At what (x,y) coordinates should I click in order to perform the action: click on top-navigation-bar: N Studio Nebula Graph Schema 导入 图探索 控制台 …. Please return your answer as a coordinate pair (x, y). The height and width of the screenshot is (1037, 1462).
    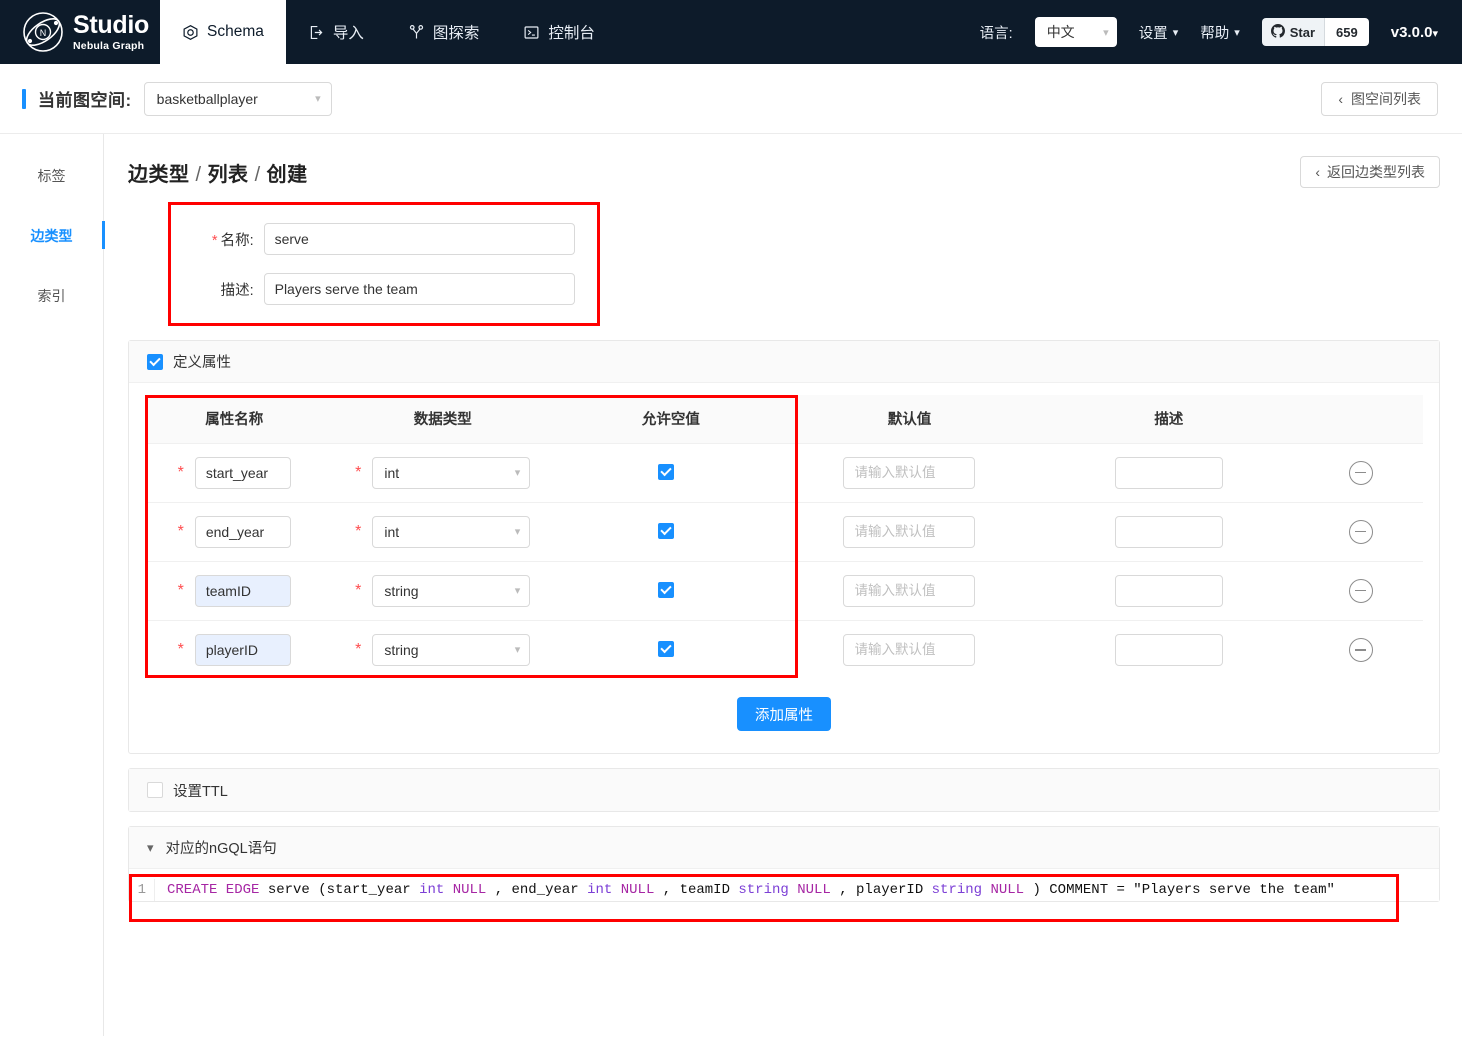
    Looking at the image, I should click on (731, 32).